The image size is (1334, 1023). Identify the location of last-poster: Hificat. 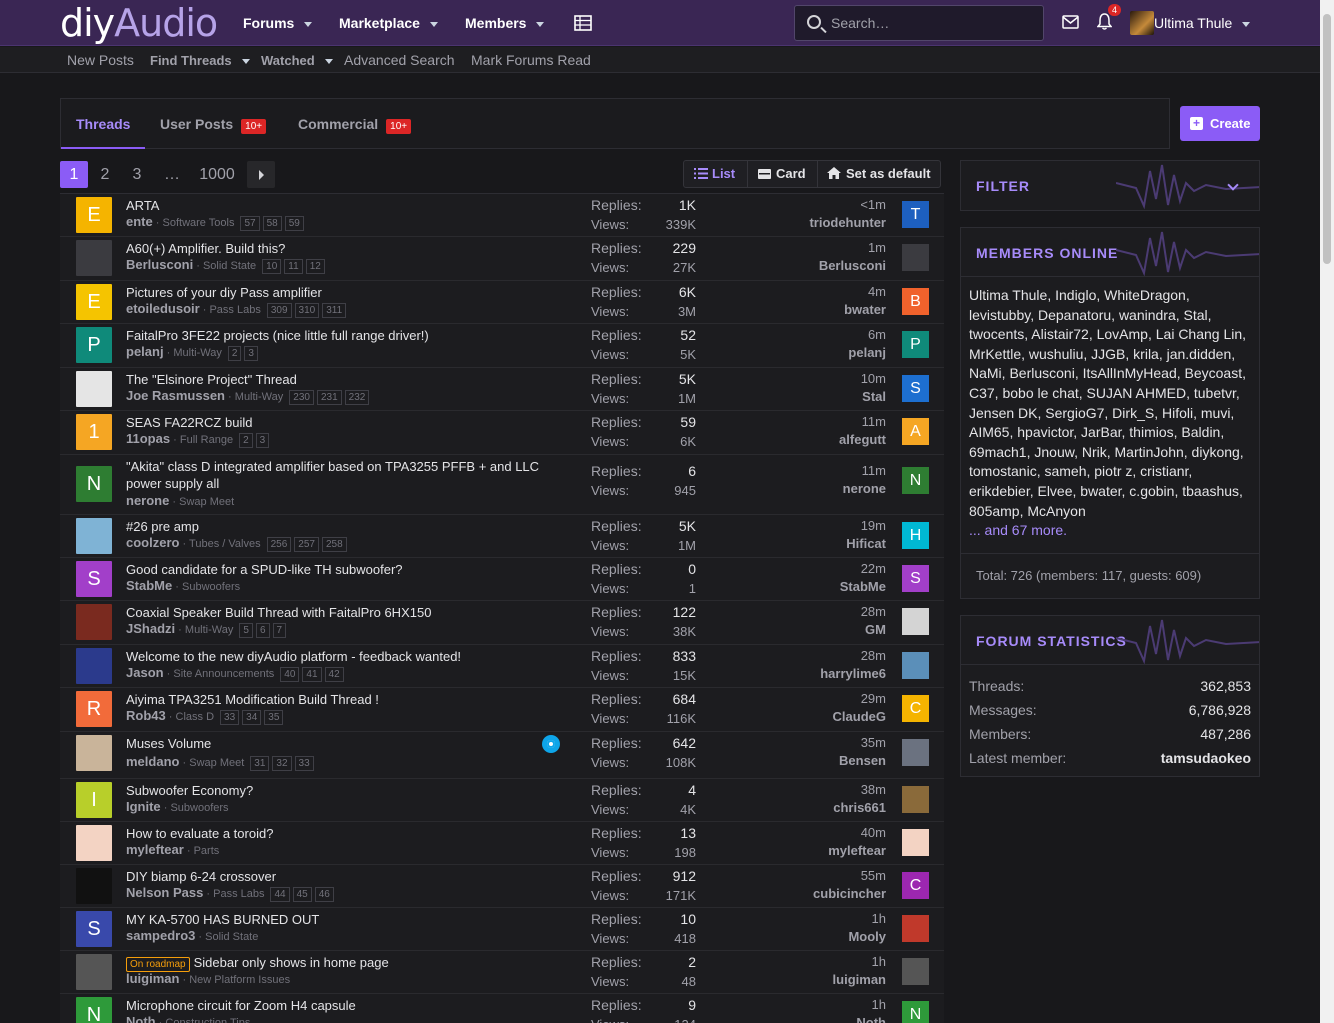
(823, 543).